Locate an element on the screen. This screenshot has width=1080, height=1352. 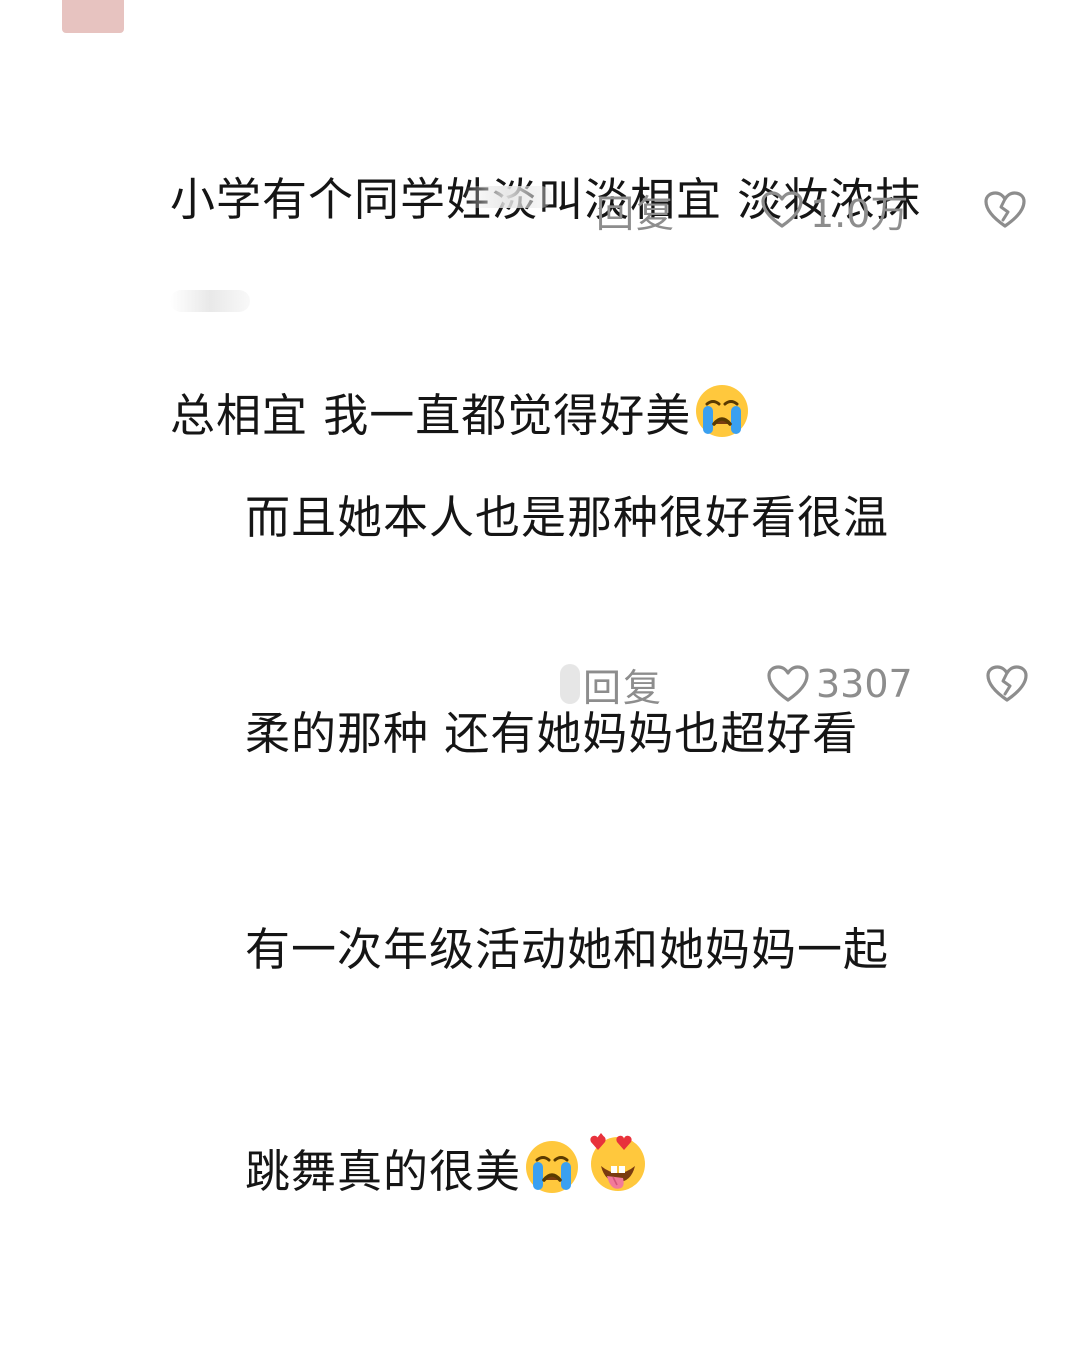
star-struck-tongue-icon is located at coordinates (616, 1163).